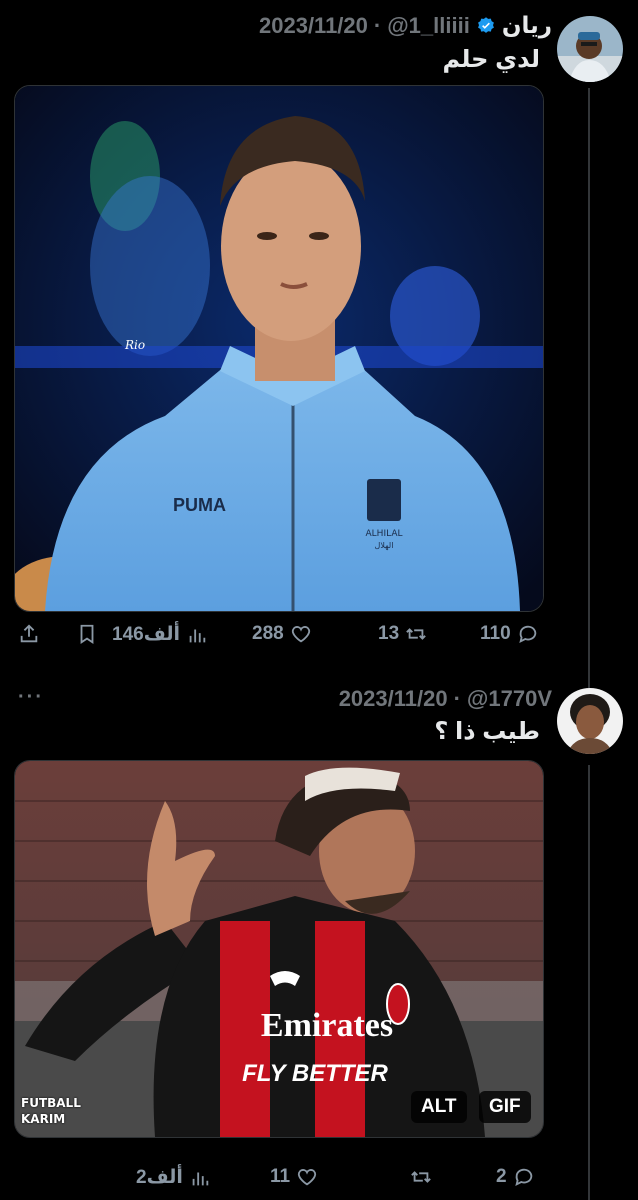  What do you see at coordinates (509, 634) in the screenshot?
I see `reply-button: 110` at bounding box center [509, 634].